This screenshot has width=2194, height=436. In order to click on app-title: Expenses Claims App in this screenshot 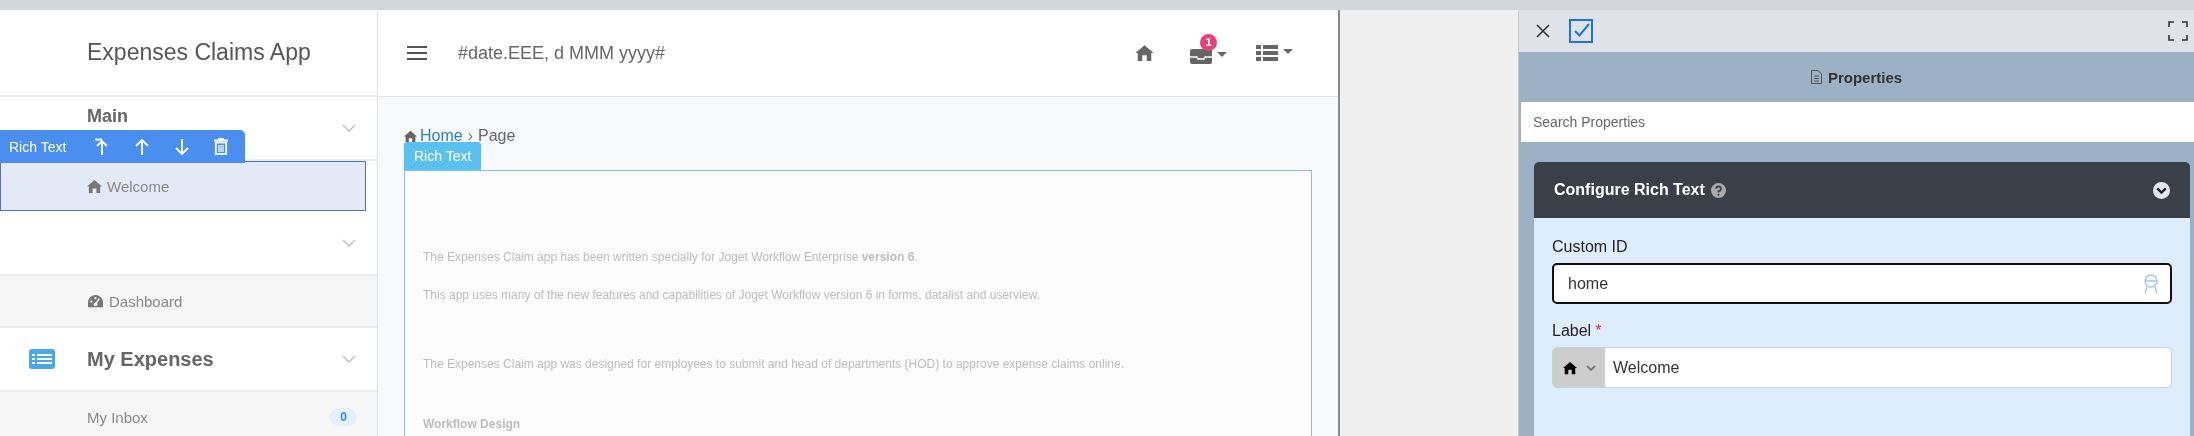, I will do `click(199, 52)`.